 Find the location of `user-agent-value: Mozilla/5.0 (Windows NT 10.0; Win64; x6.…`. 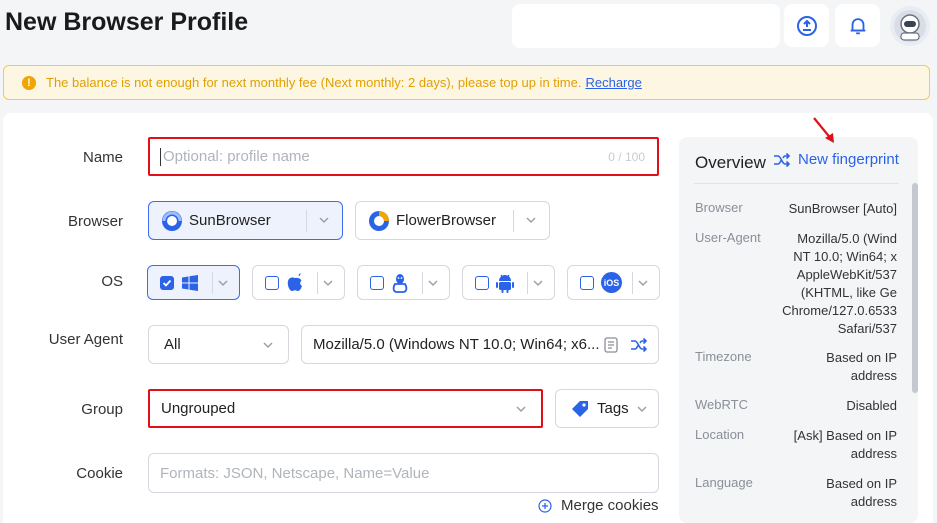

user-agent-value: Mozilla/5.0 (Windows NT 10.0; Win64; x6.… is located at coordinates (456, 344).